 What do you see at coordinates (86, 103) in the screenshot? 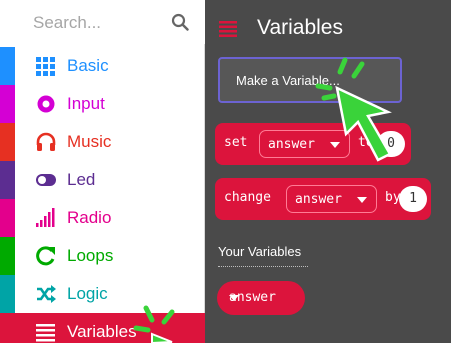
I see `category-label: Input` at bounding box center [86, 103].